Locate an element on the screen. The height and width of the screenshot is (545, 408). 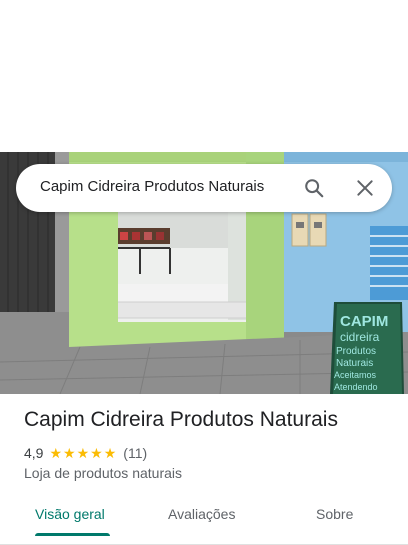
svg-text: Aceitamos is located at coordinates (355, 375).